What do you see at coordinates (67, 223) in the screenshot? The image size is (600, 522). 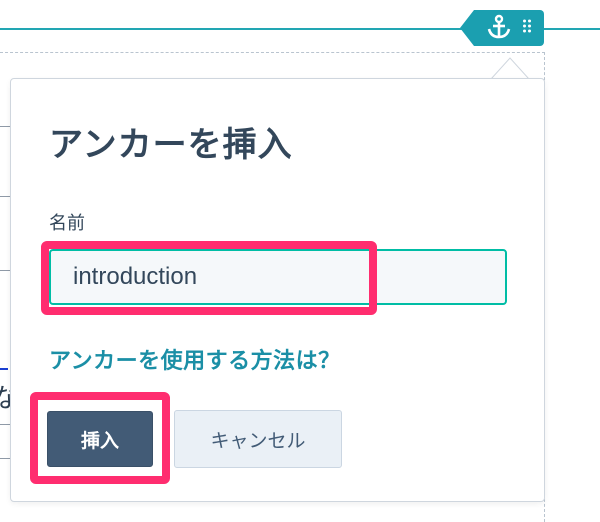 I see `name-field-label: 名前` at bounding box center [67, 223].